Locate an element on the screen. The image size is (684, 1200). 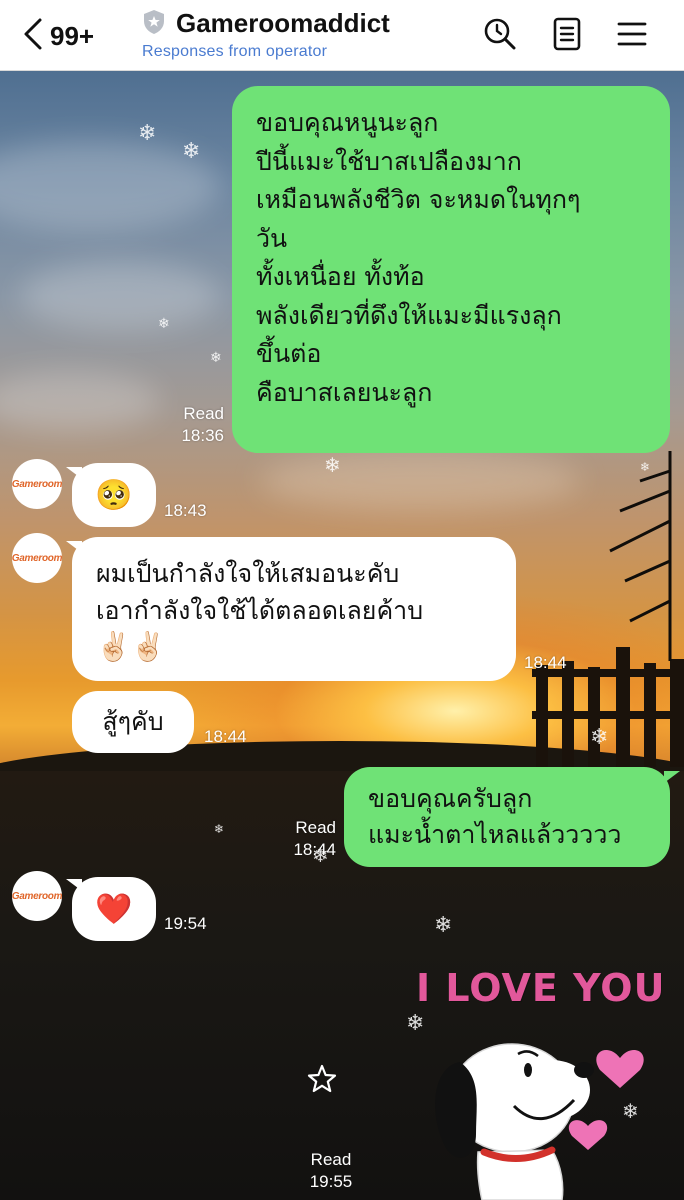
message-text: สู้ๆคับ is located at coordinates (133, 721).